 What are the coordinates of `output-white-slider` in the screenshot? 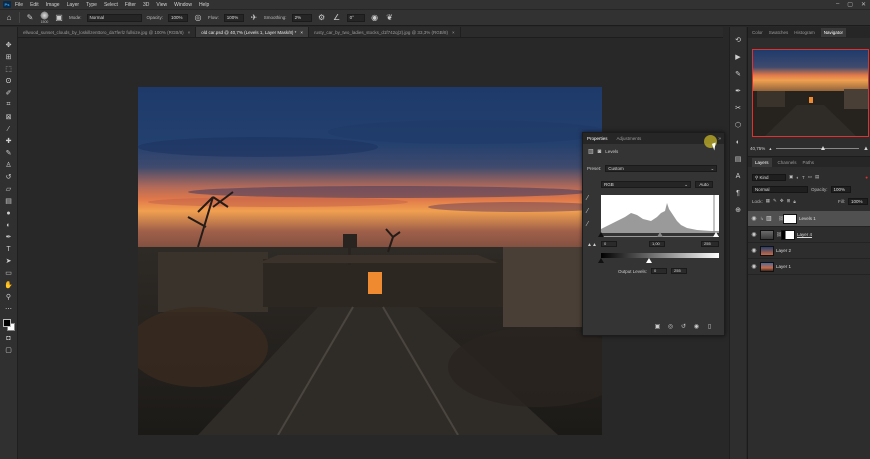 It's located at (649, 260).